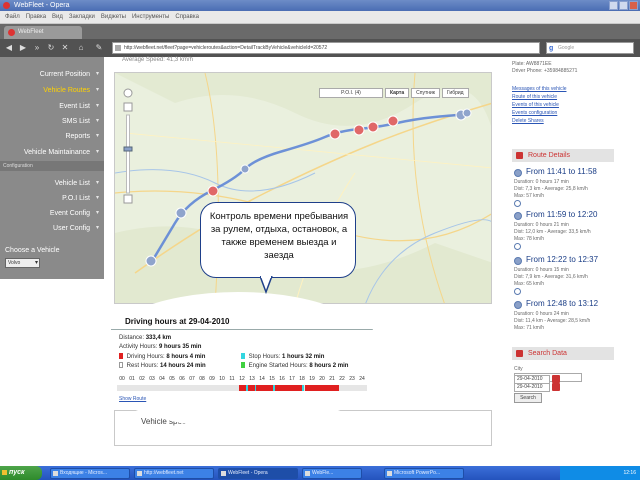 The width and height of the screenshot is (640, 480). What do you see at coordinates (600, 473) in the screenshot?
I see `system-tray: 12:16` at bounding box center [600, 473].